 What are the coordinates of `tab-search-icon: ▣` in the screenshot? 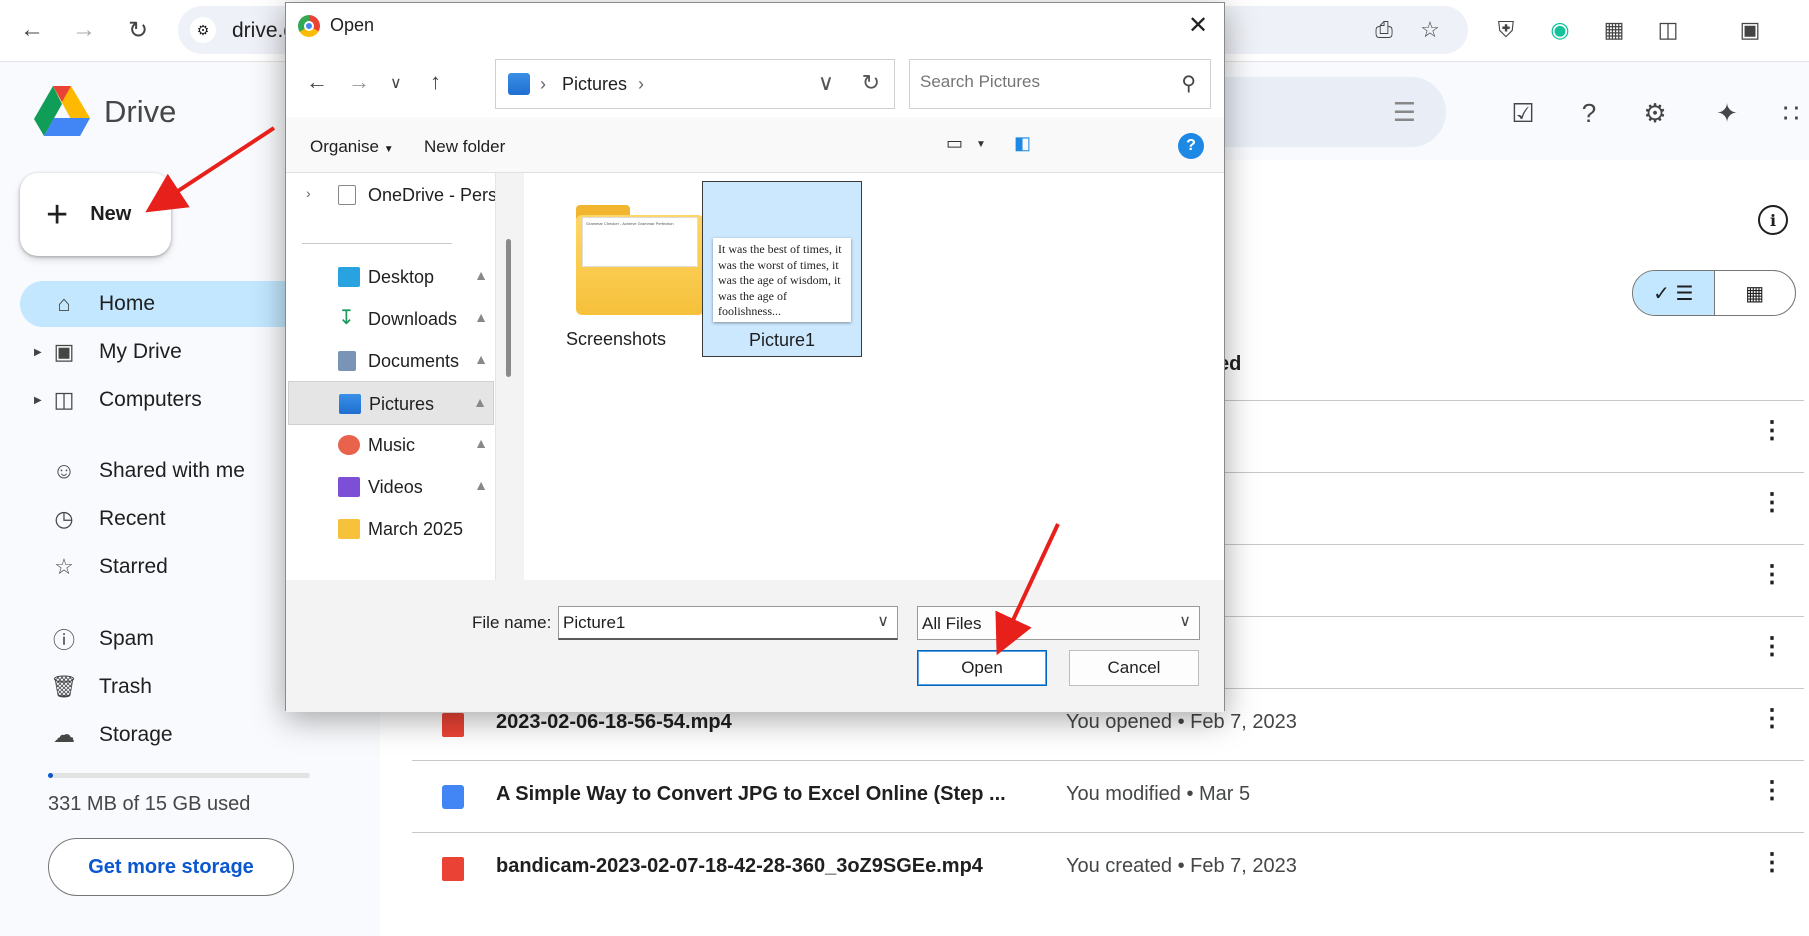 It's located at (1750, 30).